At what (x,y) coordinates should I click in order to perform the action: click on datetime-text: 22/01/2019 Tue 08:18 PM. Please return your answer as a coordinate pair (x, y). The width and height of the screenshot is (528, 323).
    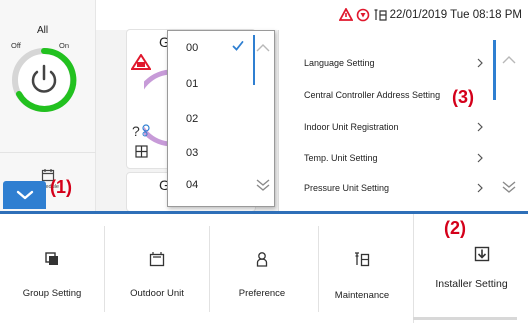
    Looking at the image, I should click on (455, 15).